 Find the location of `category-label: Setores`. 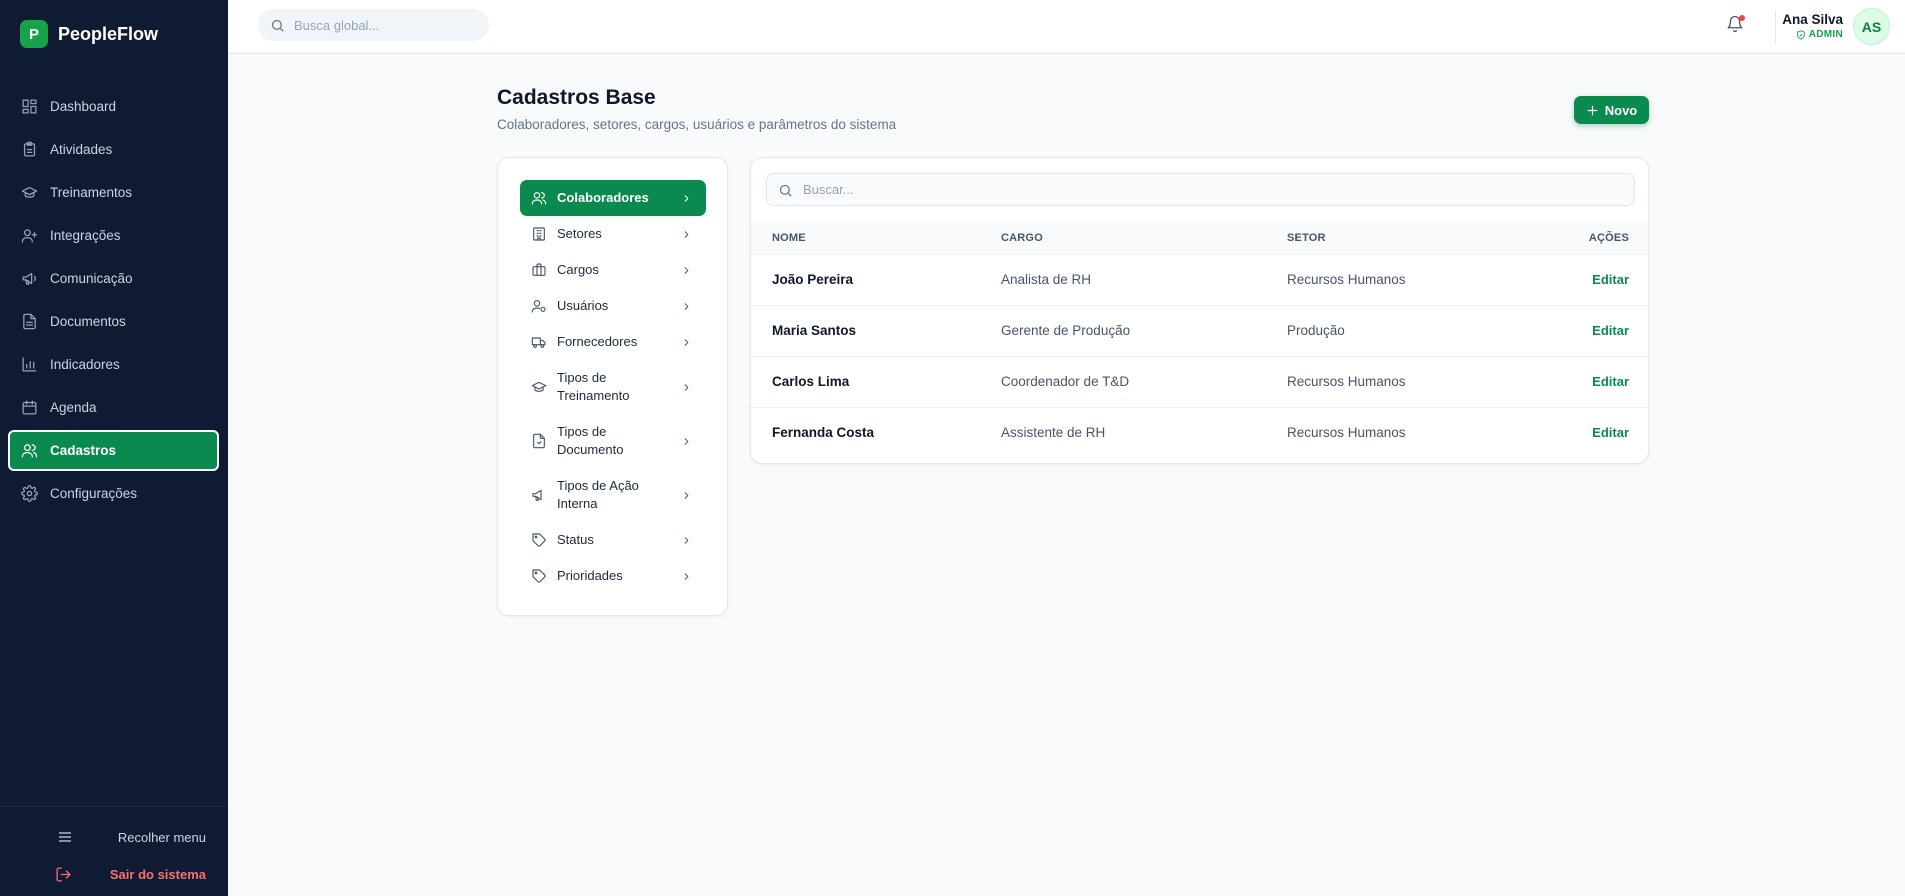

category-label: Setores is located at coordinates (579, 233).